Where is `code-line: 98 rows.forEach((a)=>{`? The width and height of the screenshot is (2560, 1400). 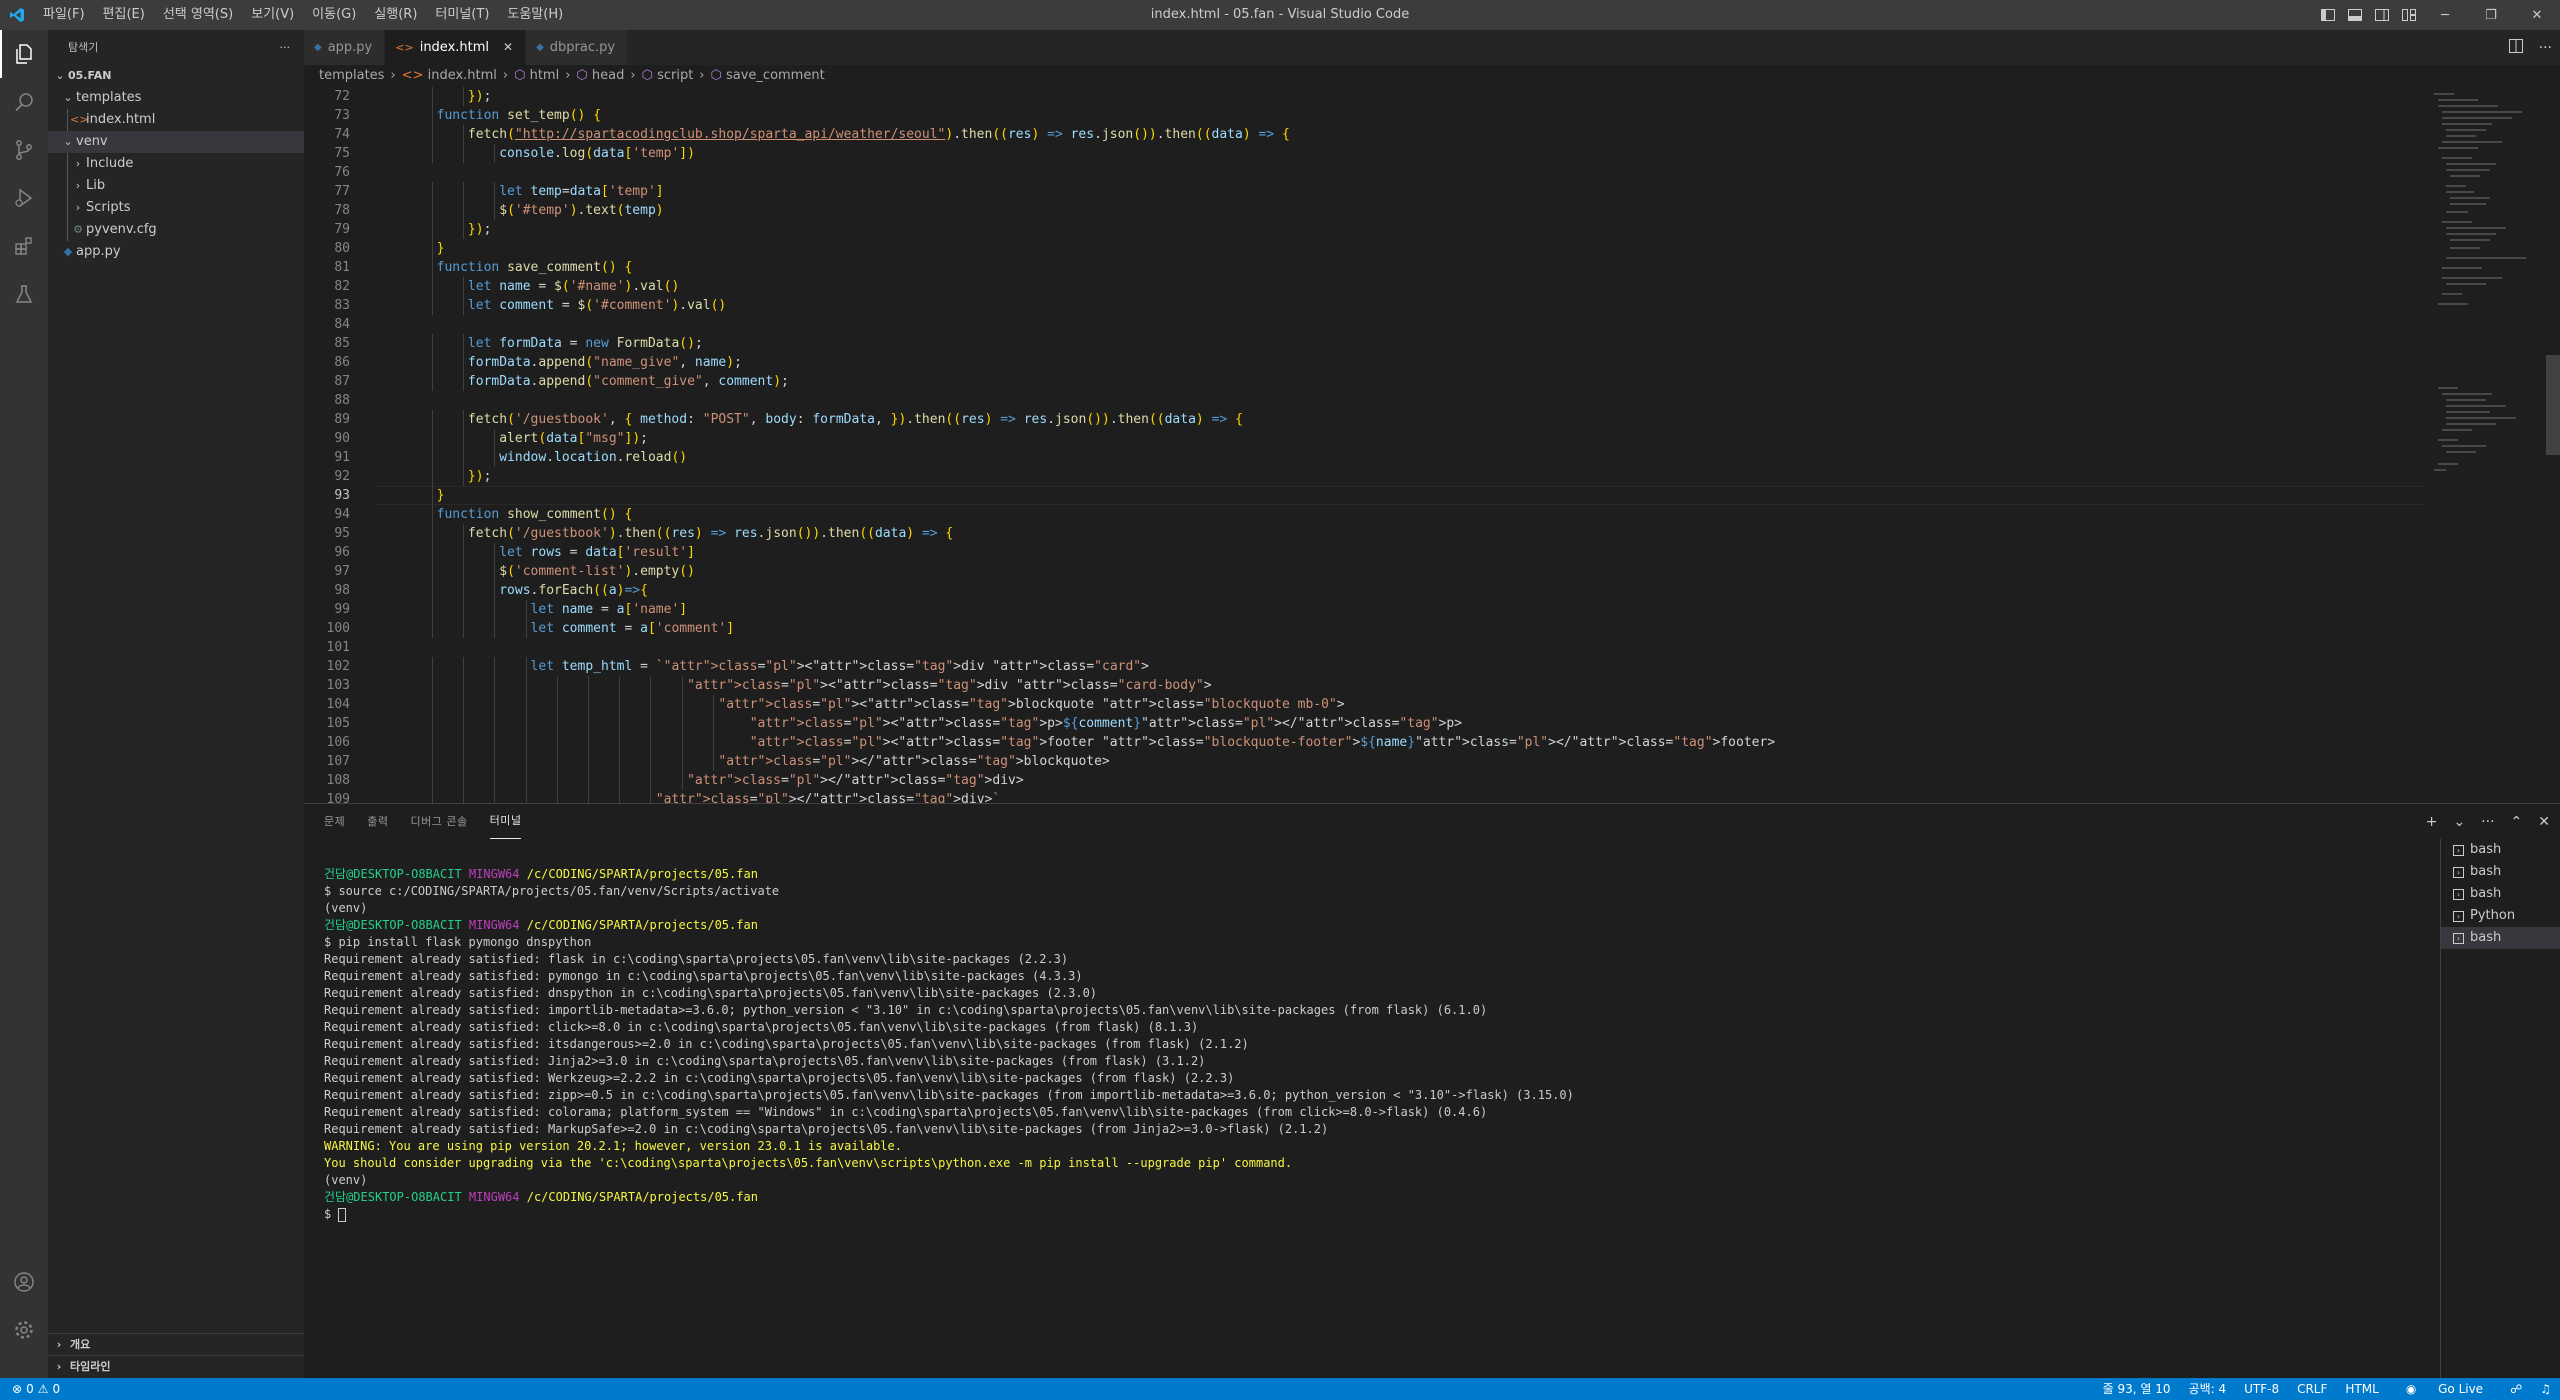 code-line: 98 rows.forEach((a)=>{ is located at coordinates (1364, 590).